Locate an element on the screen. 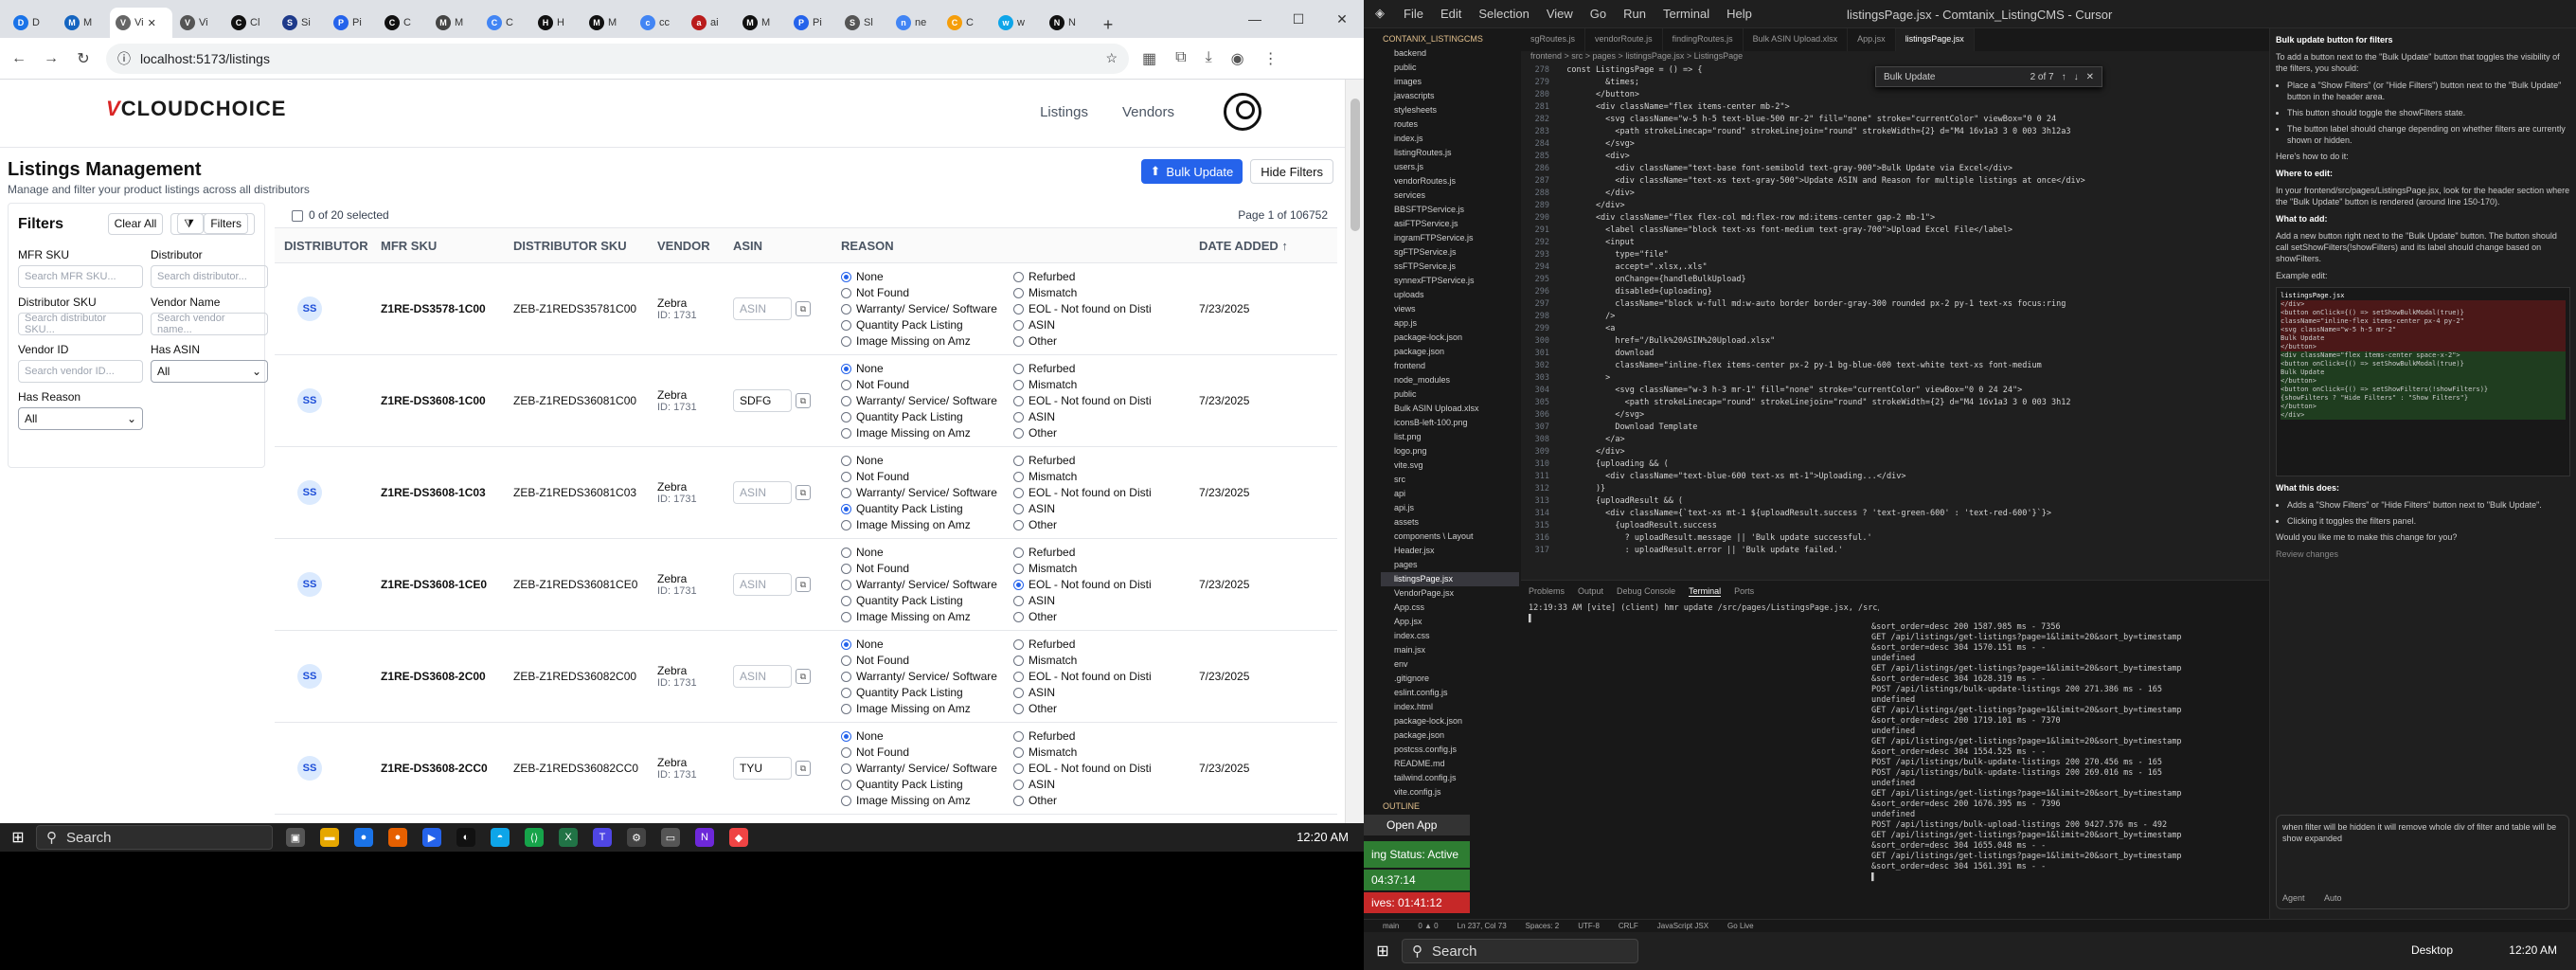 The width and height of the screenshot is (2576, 970). reason-option: ASIN is located at coordinates (1103, 325).